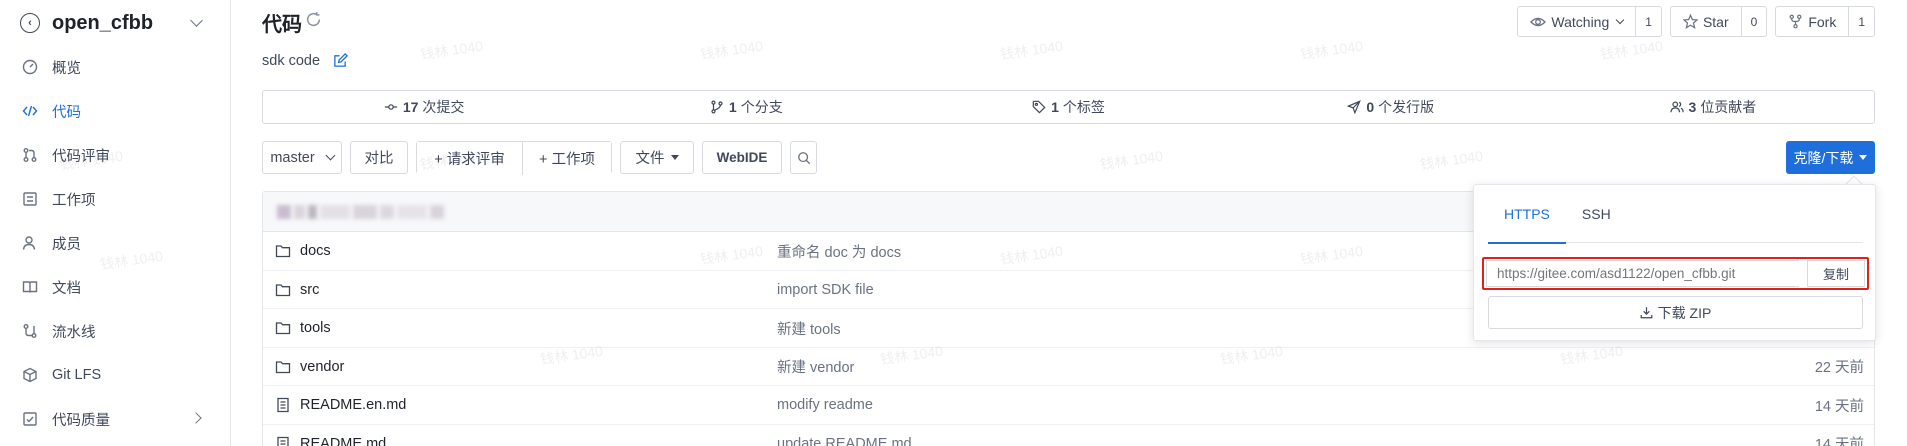  What do you see at coordinates (315, 328) in the screenshot?
I see `file-name-text: tools` at bounding box center [315, 328].